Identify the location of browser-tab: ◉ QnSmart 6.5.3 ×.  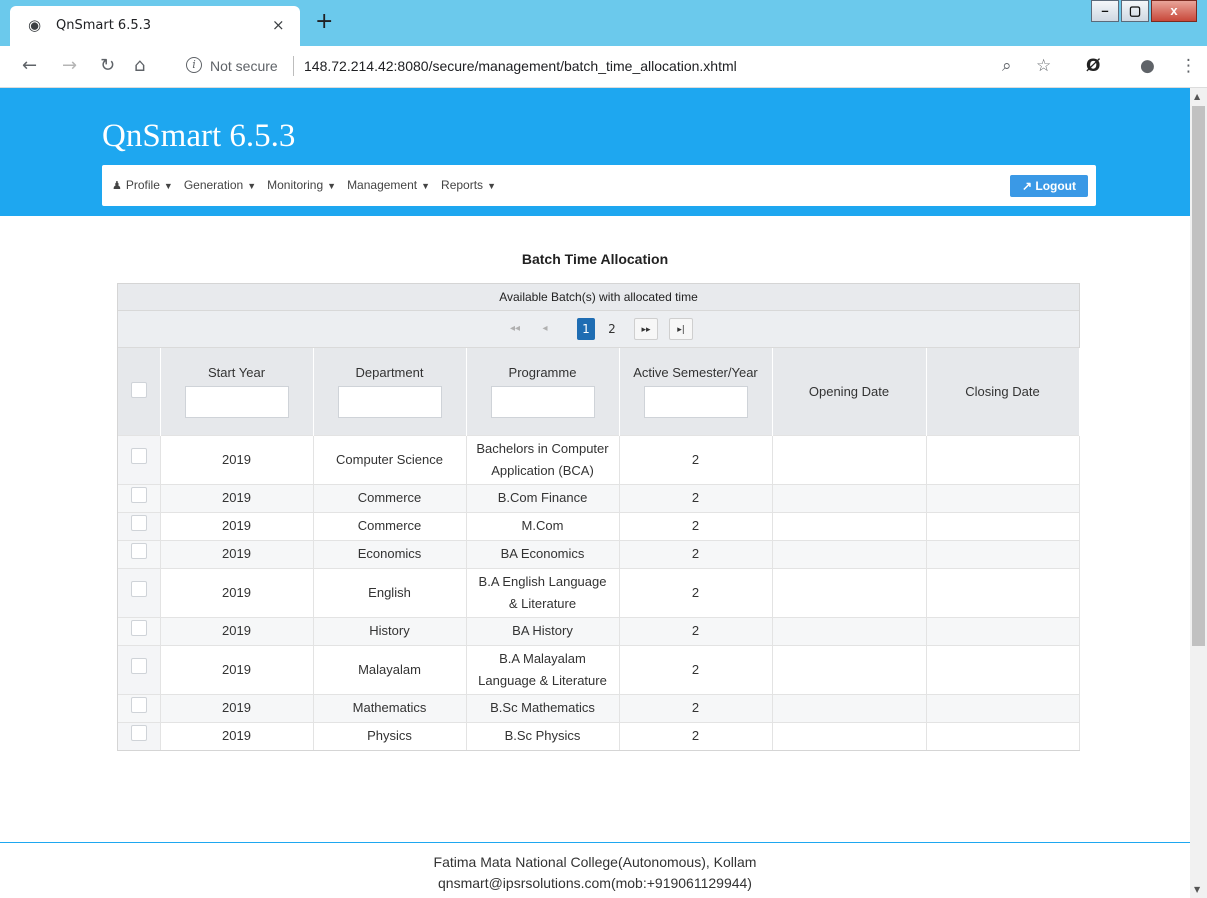
(155, 26).